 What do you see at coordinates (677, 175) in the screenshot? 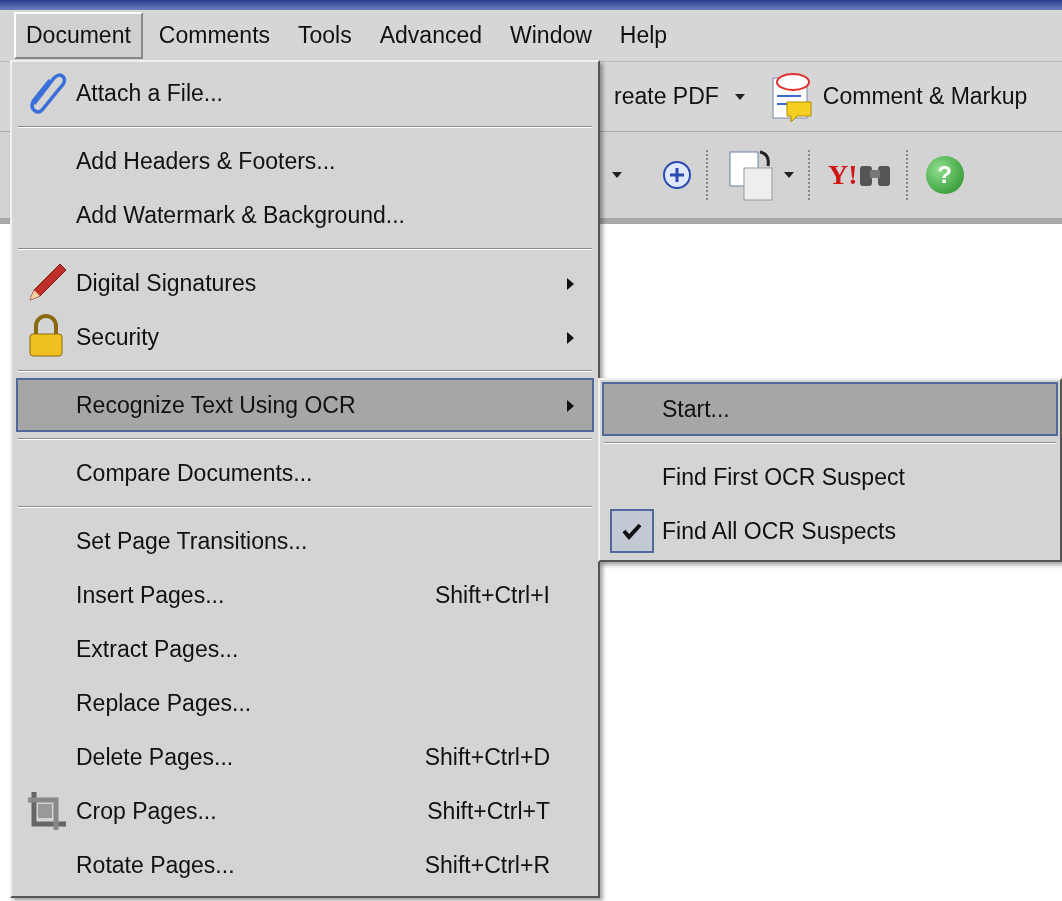
I see `zoom-in-icon` at bounding box center [677, 175].